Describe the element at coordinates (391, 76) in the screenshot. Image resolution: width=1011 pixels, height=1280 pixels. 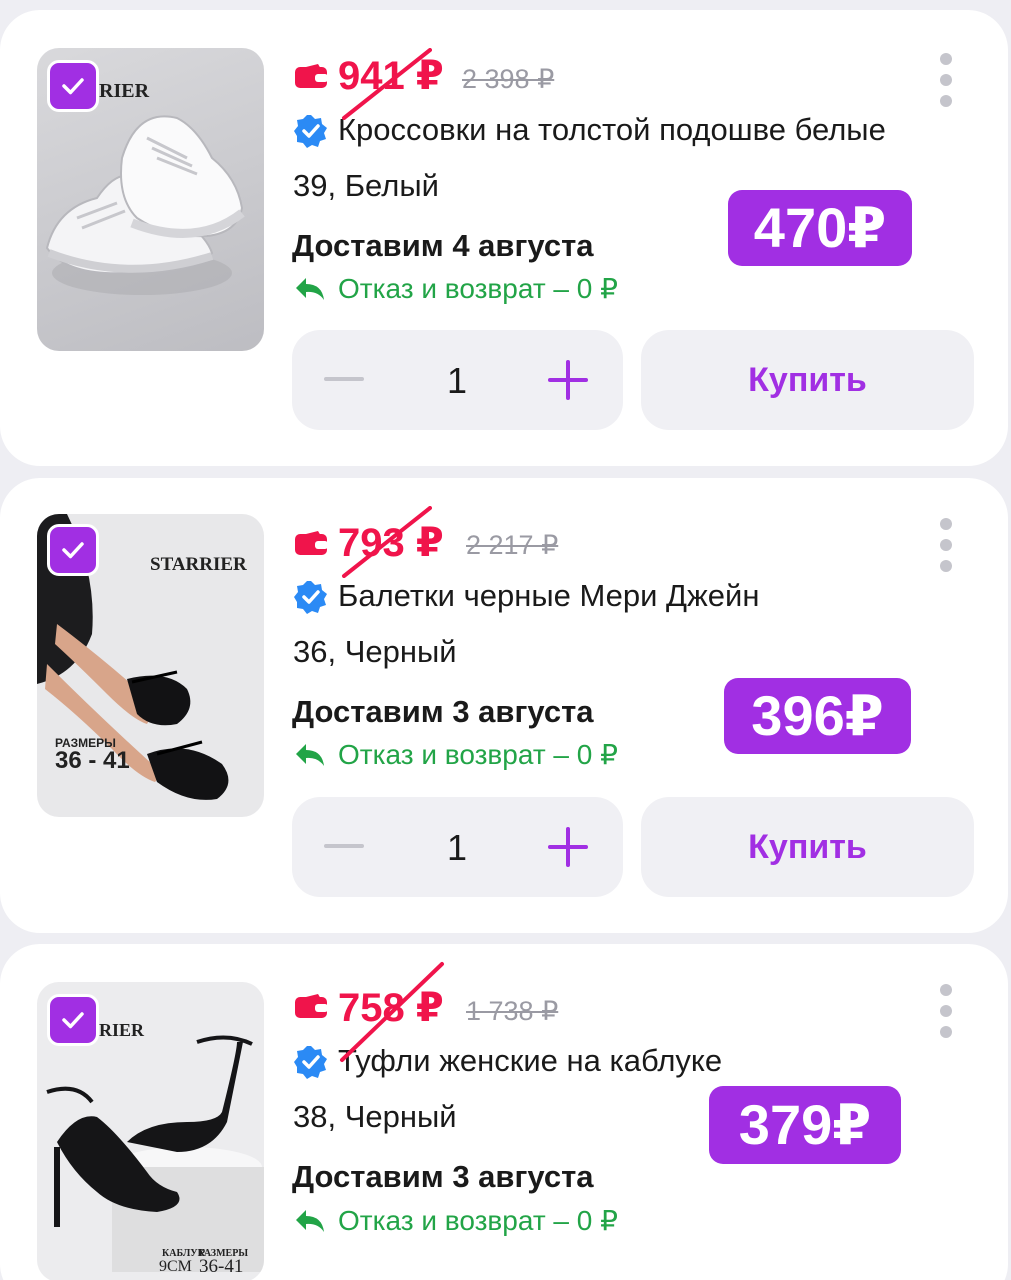
I see `sale-price: 941 ₽` at that location.